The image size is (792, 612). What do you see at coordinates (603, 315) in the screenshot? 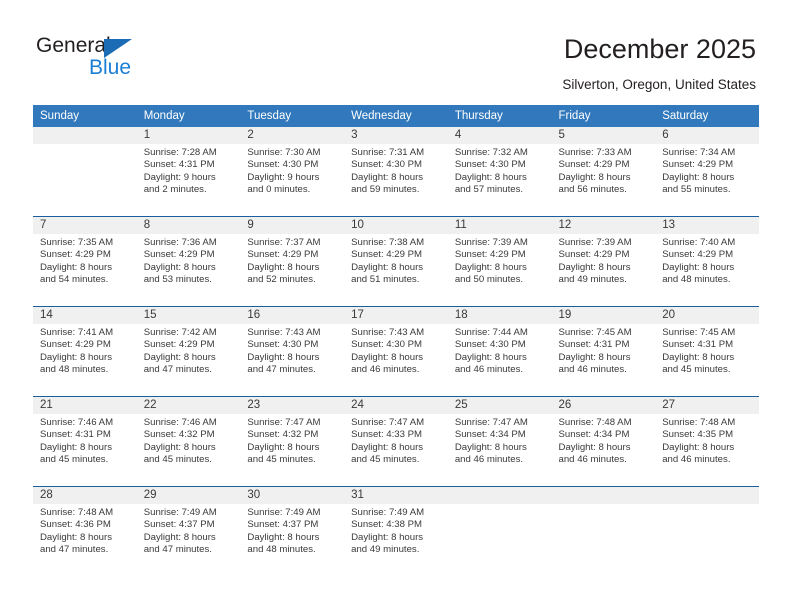
I see `day-number: 19` at bounding box center [603, 315].